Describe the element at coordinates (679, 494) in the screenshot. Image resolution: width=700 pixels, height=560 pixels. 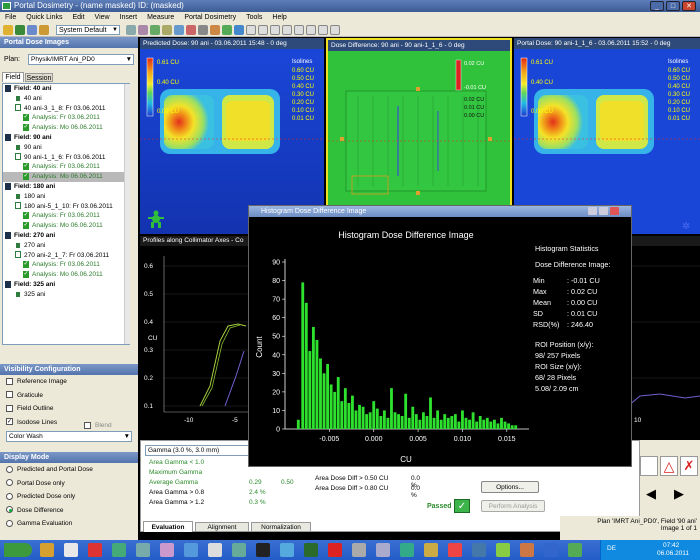
I see `next-arrow-icon: ▶` at that location.